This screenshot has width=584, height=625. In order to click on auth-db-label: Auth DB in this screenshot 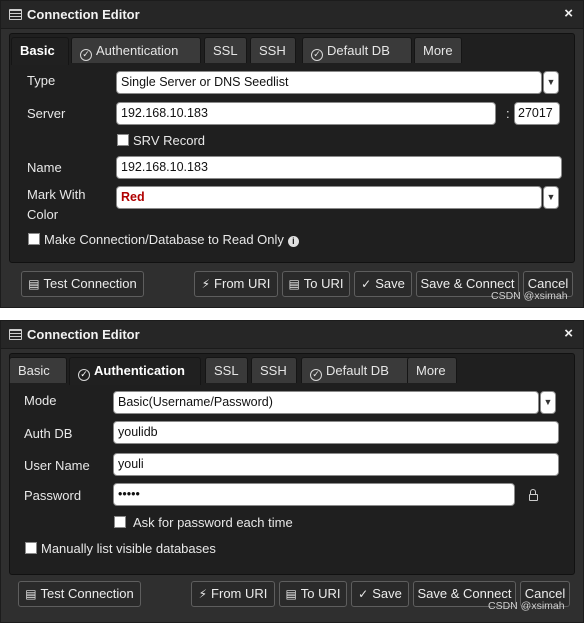, I will do `click(48, 433)`.